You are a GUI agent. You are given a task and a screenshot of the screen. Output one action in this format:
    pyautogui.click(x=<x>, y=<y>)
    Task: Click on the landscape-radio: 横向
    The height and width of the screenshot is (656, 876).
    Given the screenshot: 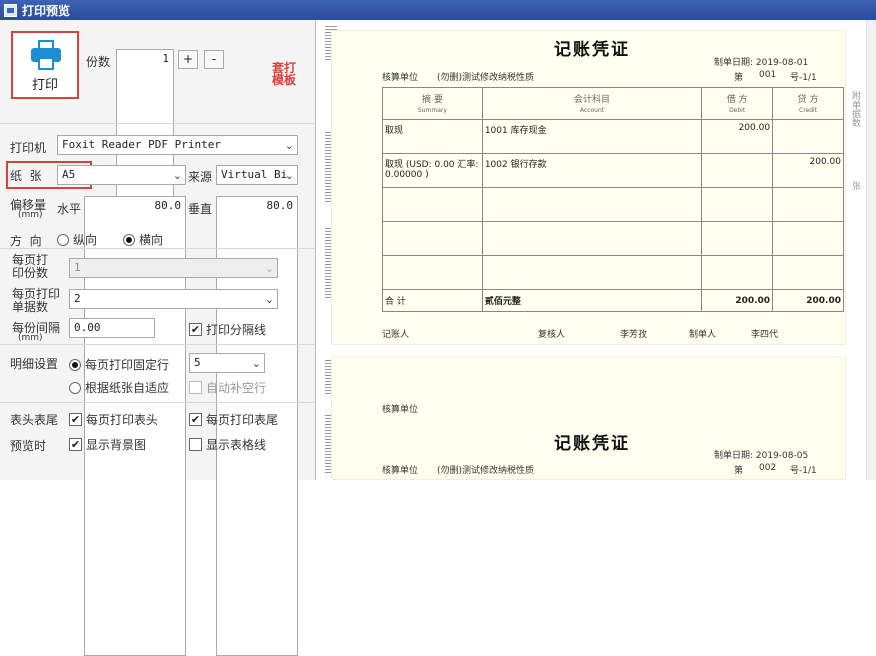 What is the action you would take?
    pyautogui.click(x=143, y=239)
    